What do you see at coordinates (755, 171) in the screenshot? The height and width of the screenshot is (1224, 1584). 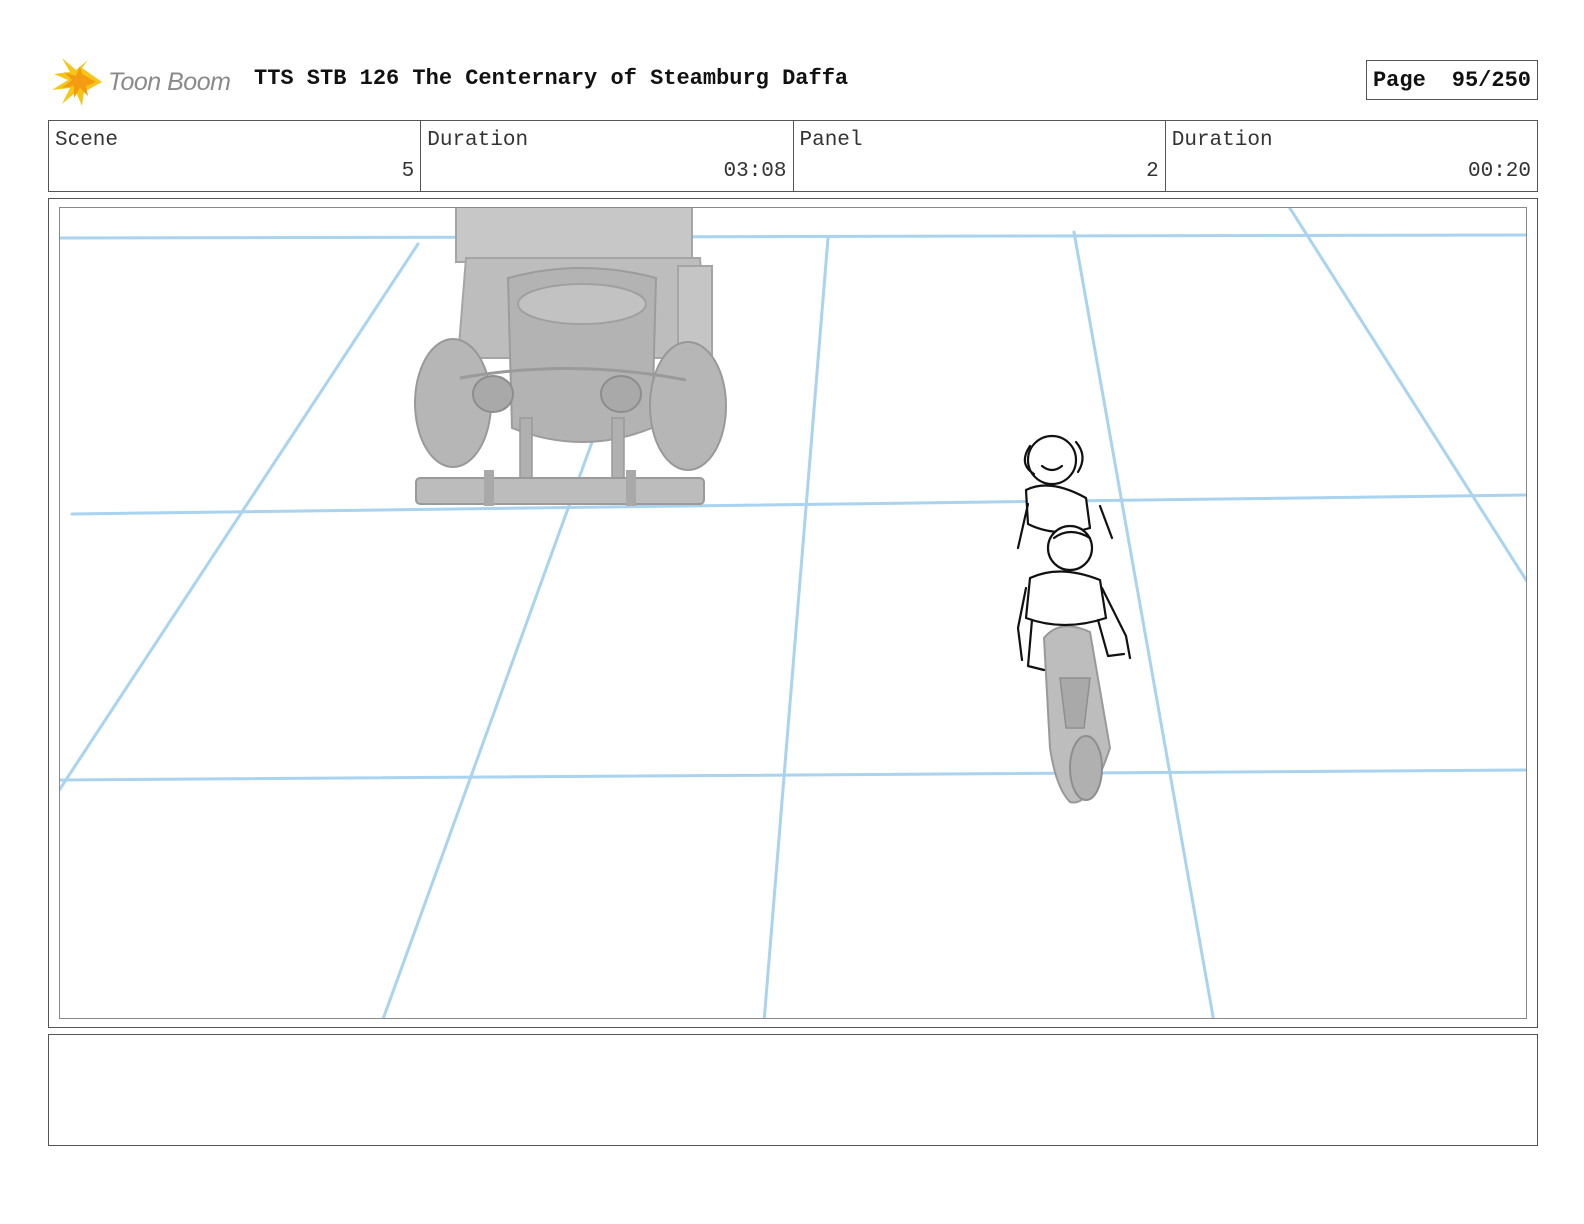 I see `scene-duration-value: 03:08` at bounding box center [755, 171].